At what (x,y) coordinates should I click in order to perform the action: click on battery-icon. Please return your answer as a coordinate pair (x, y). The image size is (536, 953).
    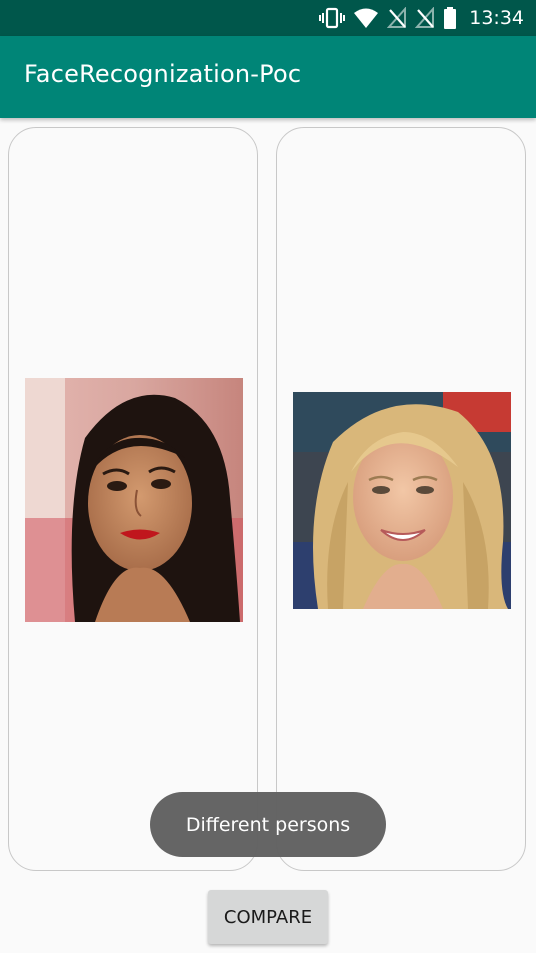
    Looking at the image, I should click on (450, 18).